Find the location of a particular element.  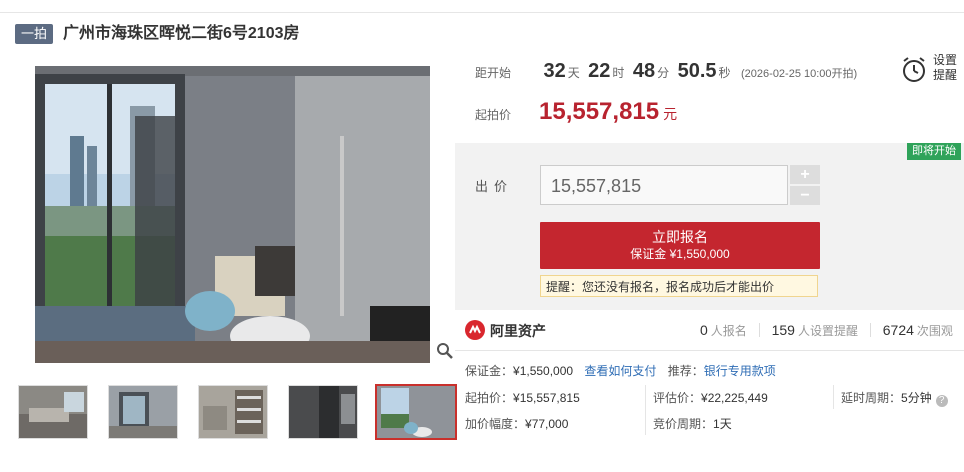

deposit-row: 保证金：¥1,550,000 查看如何支付 推荐：银行专用款项 is located at coordinates (620, 370).